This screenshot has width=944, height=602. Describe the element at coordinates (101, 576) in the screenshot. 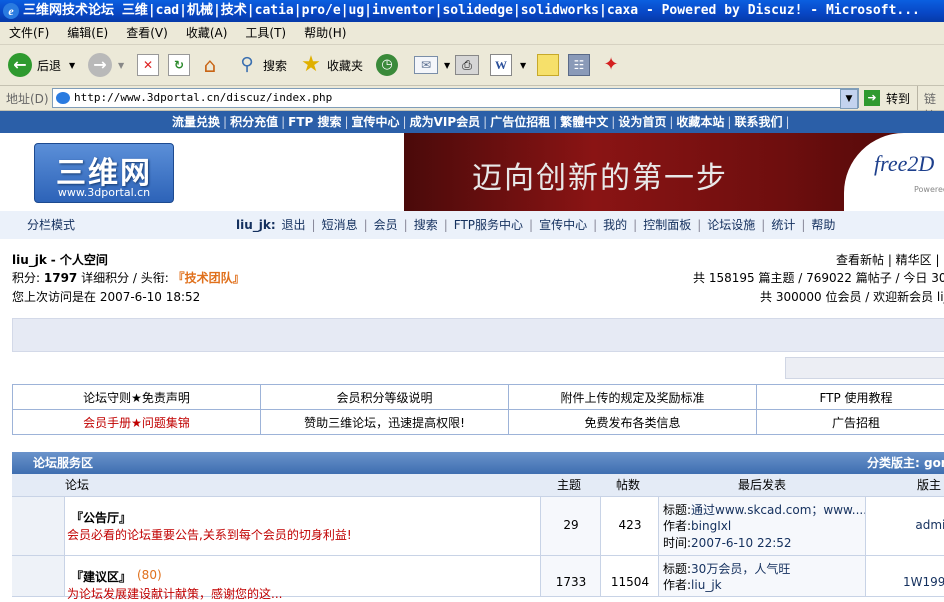

I see `forum-name: 『建议区』` at that location.